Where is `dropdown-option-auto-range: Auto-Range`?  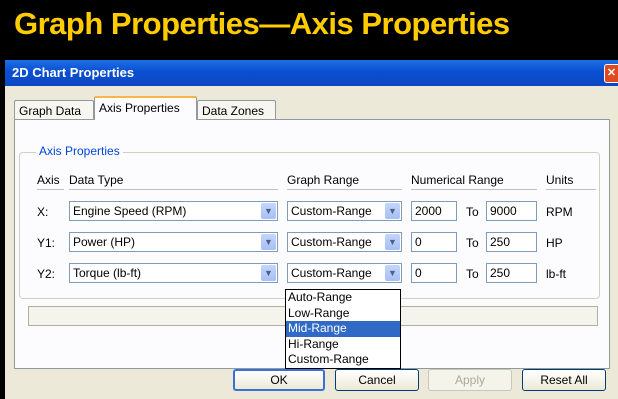
dropdown-option-auto-range: Auto-Range is located at coordinates (343, 298).